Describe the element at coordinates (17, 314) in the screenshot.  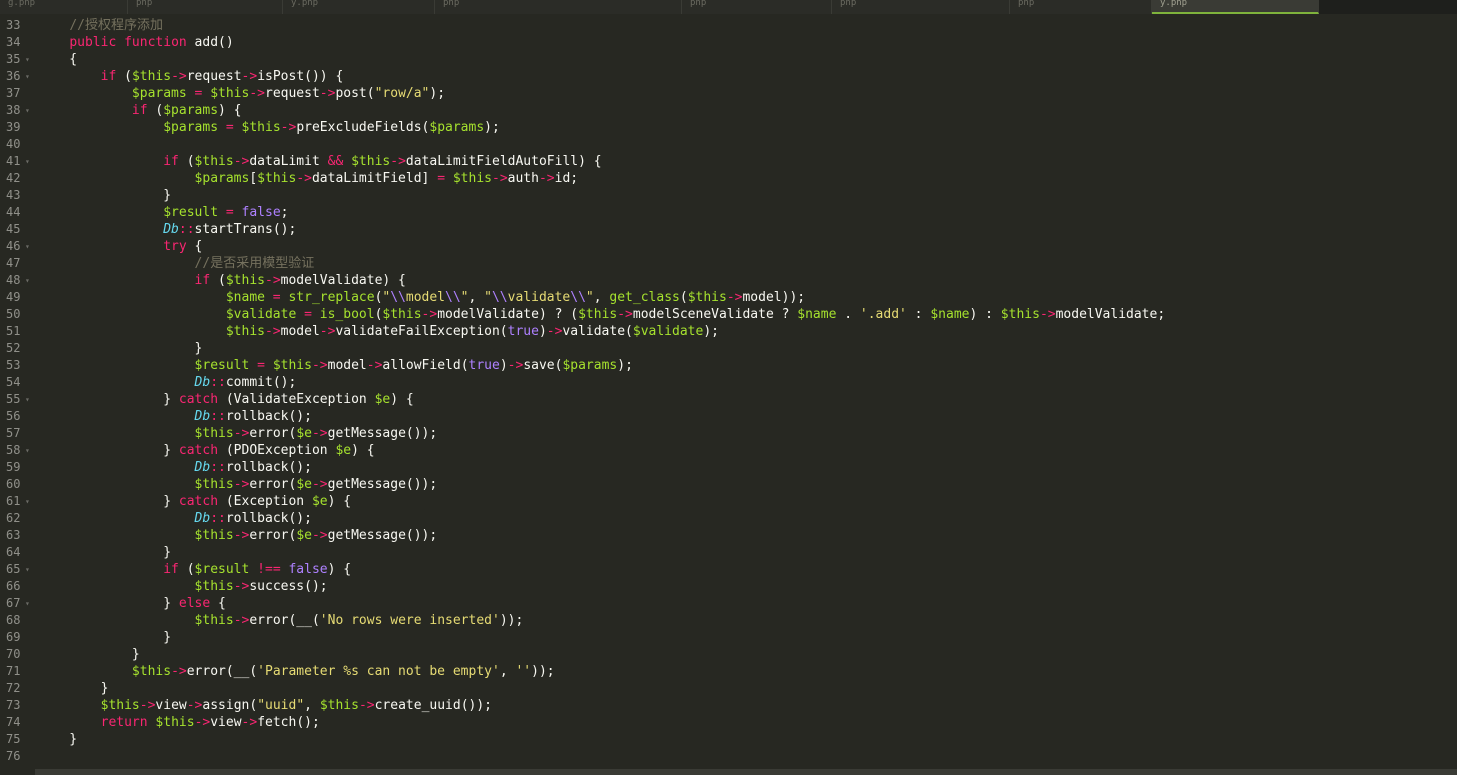
I see `line-gutter: 50` at that location.